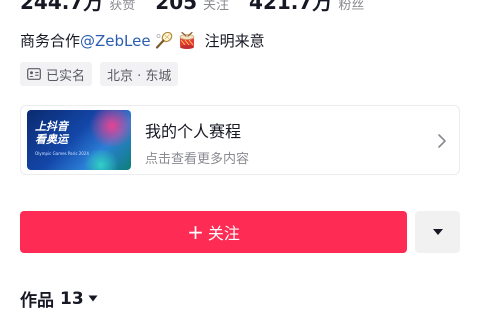  What do you see at coordinates (216, 6) in the screenshot?
I see `following-label: 关注` at bounding box center [216, 6].